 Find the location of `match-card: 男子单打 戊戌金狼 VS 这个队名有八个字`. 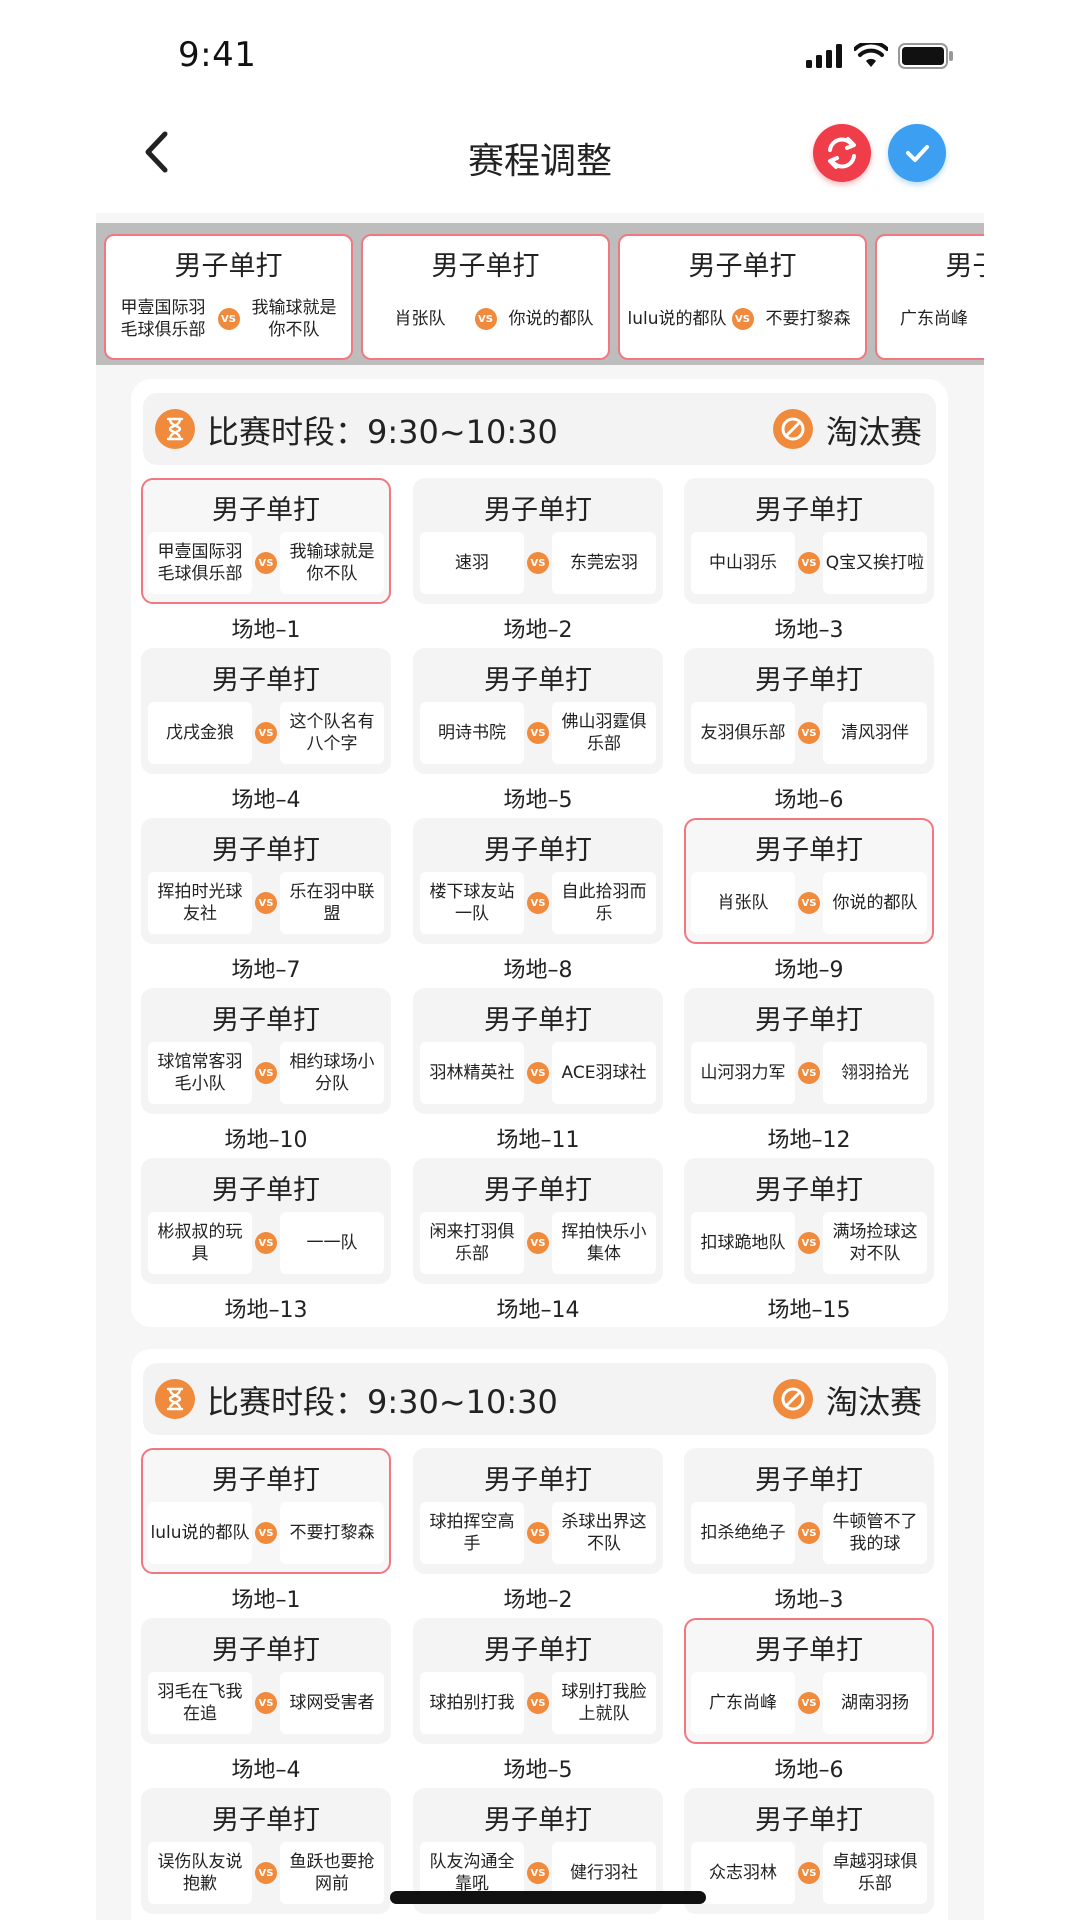

match-card: 男子单打 戊戌金狼 VS 这个队名有八个字 is located at coordinates (266, 711).